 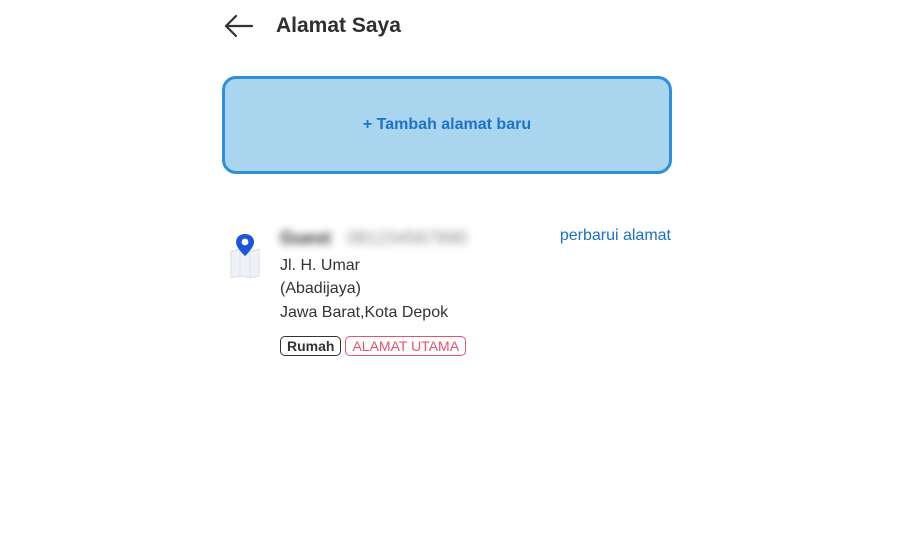 I want to click on update-address-link: perbarui alamat, so click(x=615, y=236).